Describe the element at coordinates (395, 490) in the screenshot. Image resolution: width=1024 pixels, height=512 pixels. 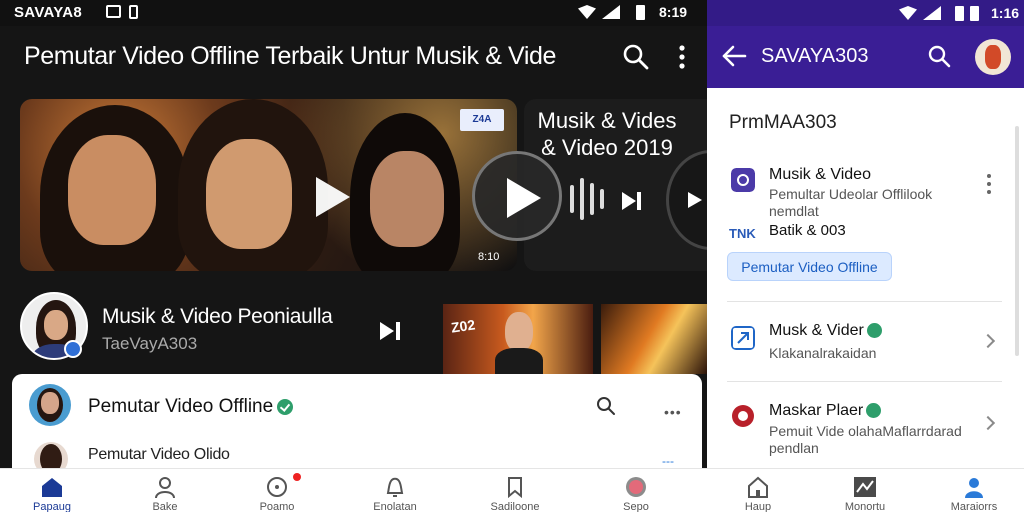
I see `nav-notifications: Enolatan` at that location.